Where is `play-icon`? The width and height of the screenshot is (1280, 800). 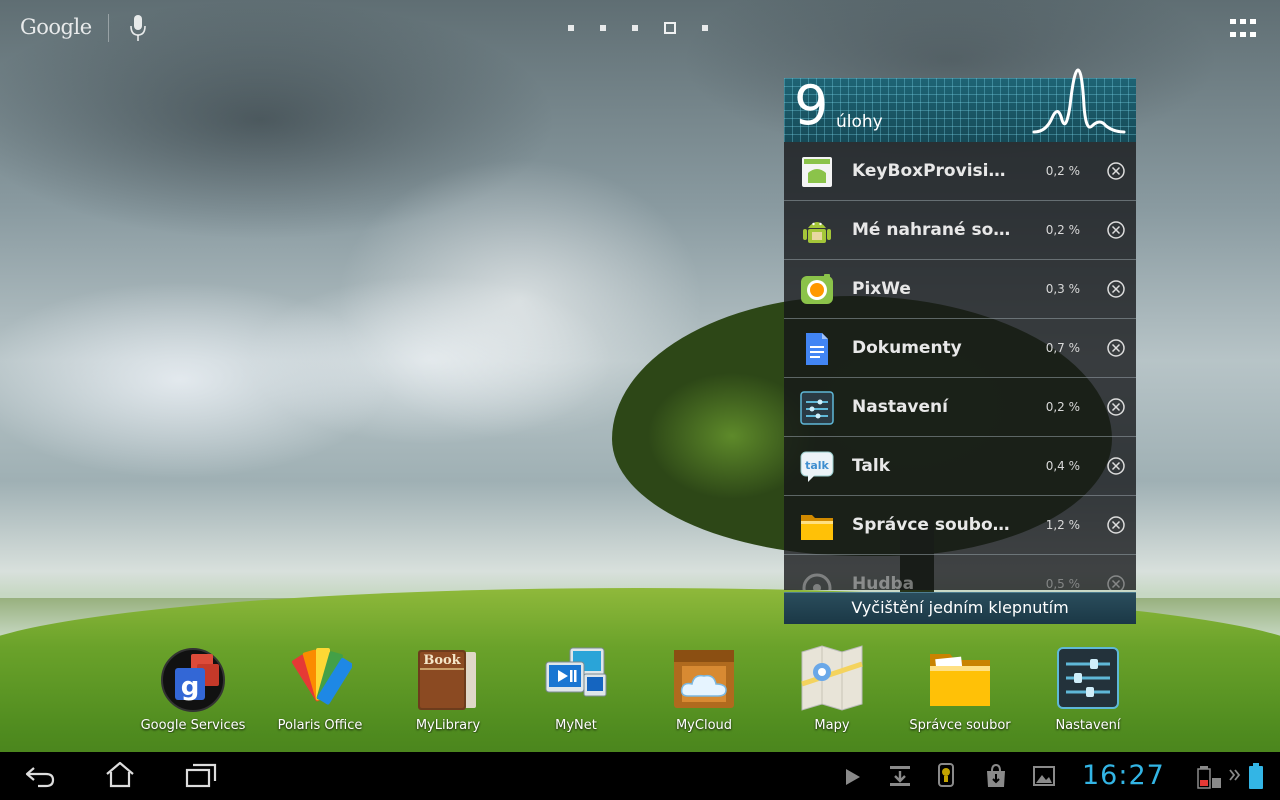 play-icon is located at coordinates (853, 777).